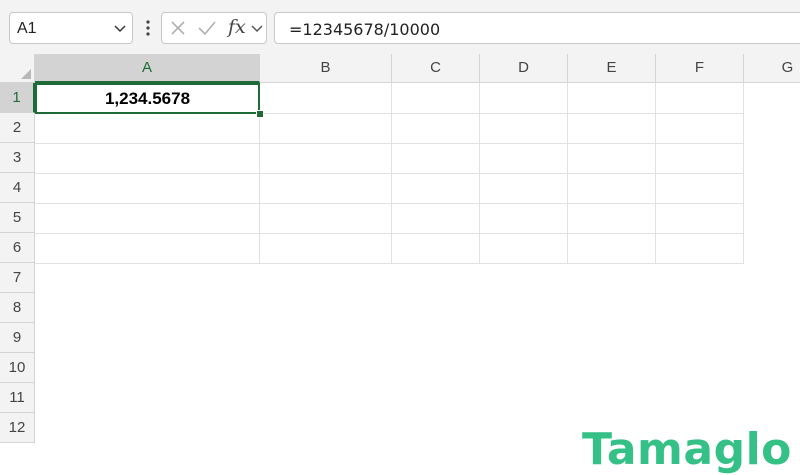 This screenshot has width=800, height=475. What do you see at coordinates (326, 68) in the screenshot?
I see `column-header-b: B` at bounding box center [326, 68].